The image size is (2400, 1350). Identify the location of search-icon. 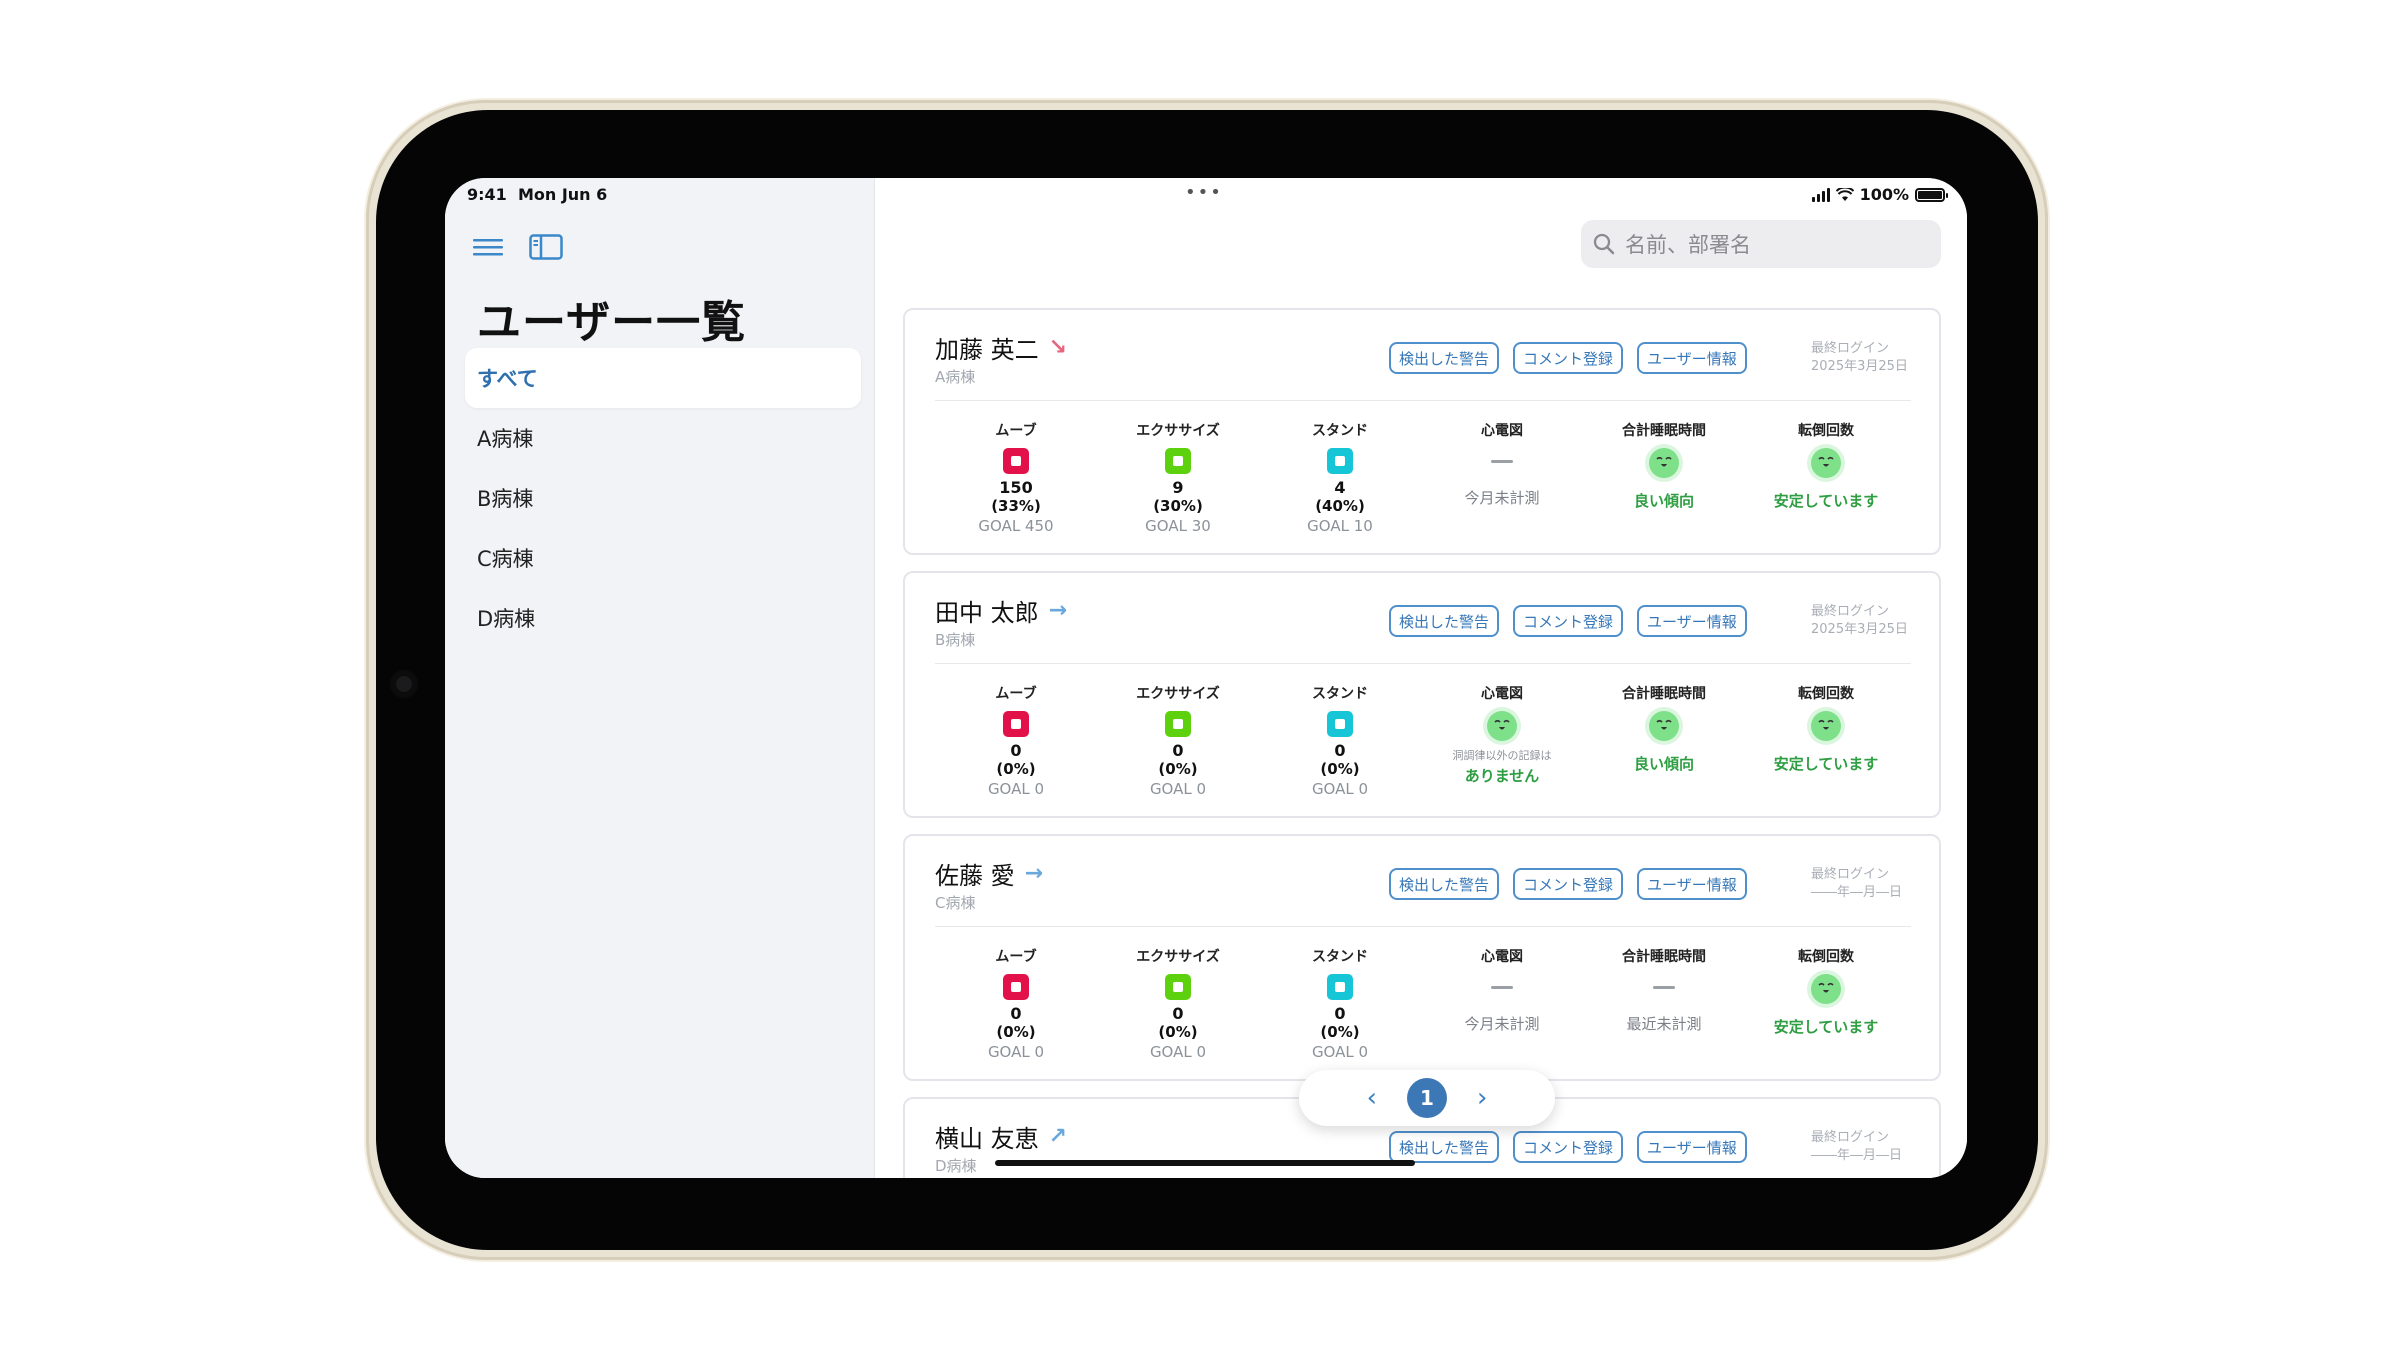
(1604, 244).